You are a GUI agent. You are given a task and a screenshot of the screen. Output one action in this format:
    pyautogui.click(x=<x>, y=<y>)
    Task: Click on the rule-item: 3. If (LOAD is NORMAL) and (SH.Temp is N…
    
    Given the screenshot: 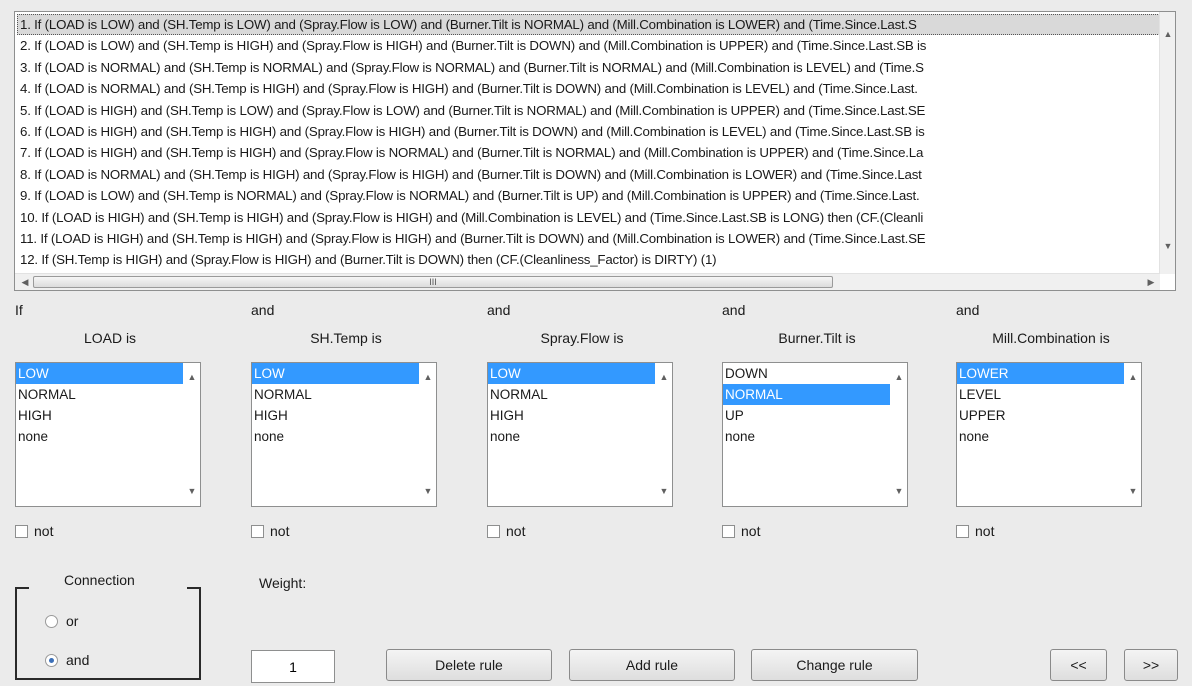 What is the action you would take?
    pyautogui.click(x=588, y=67)
    